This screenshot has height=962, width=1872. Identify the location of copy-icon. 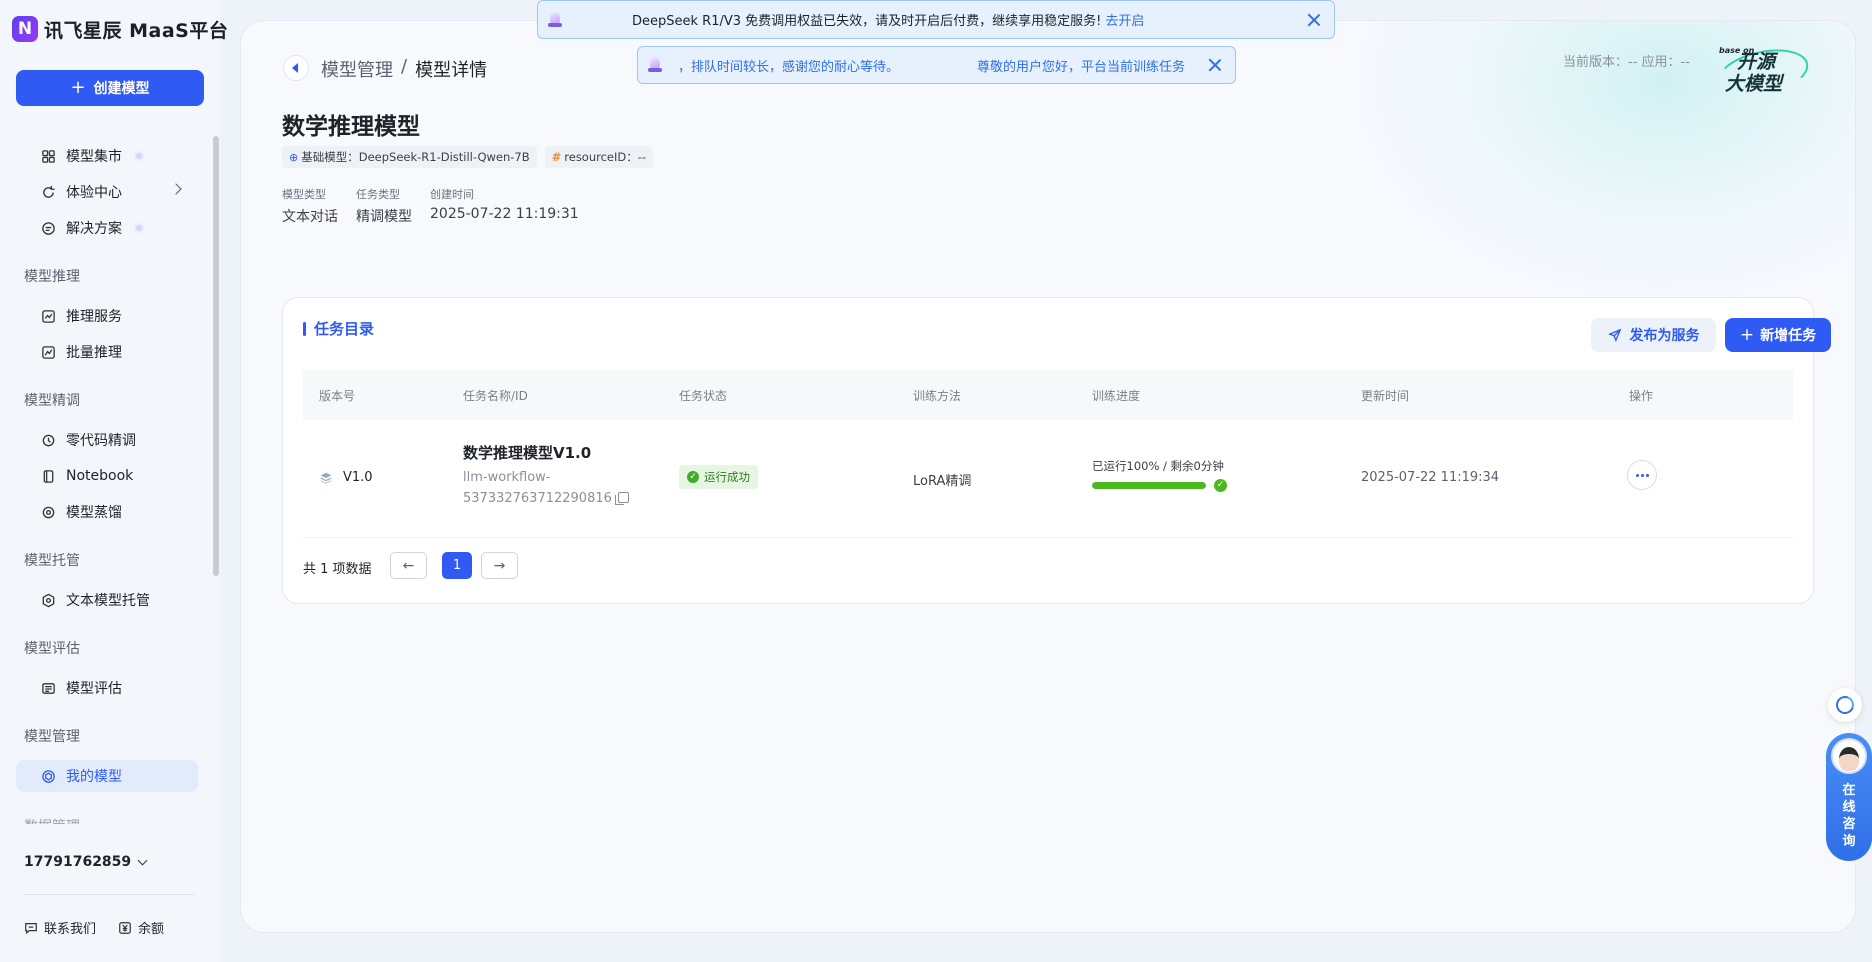
(621, 498).